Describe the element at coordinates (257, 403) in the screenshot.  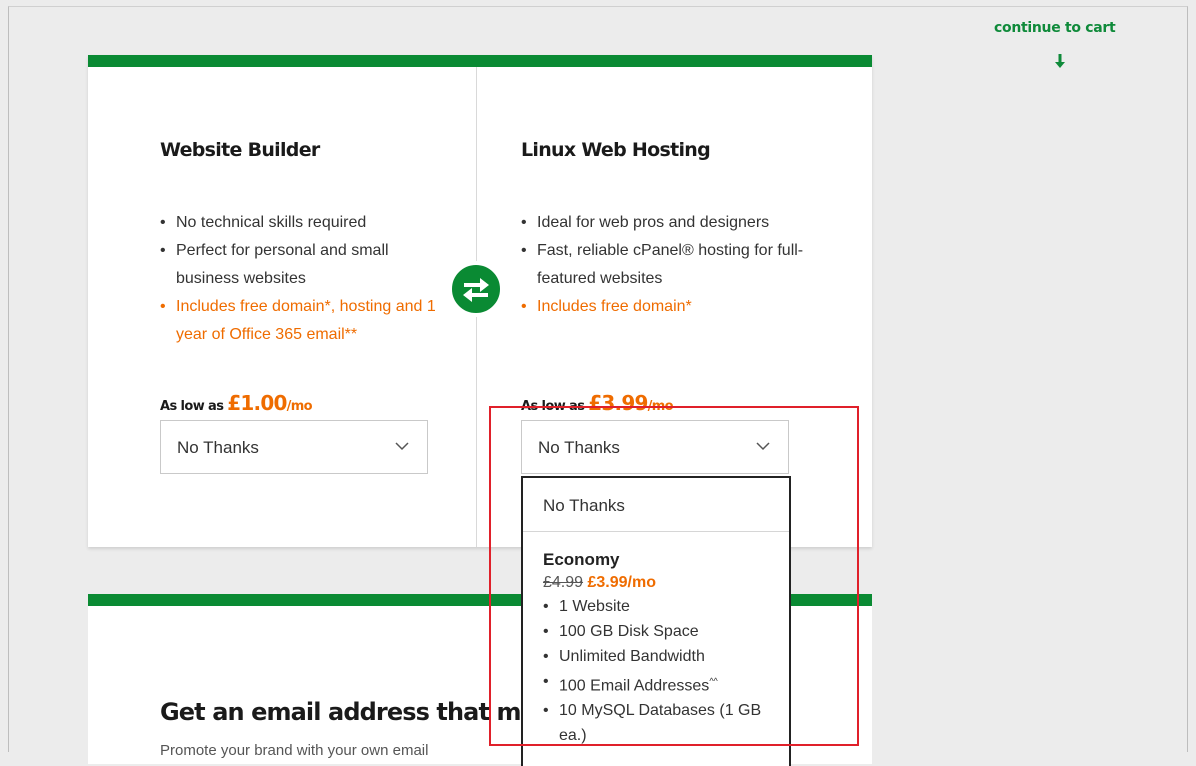
I see `price-value: £1.00` at that location.